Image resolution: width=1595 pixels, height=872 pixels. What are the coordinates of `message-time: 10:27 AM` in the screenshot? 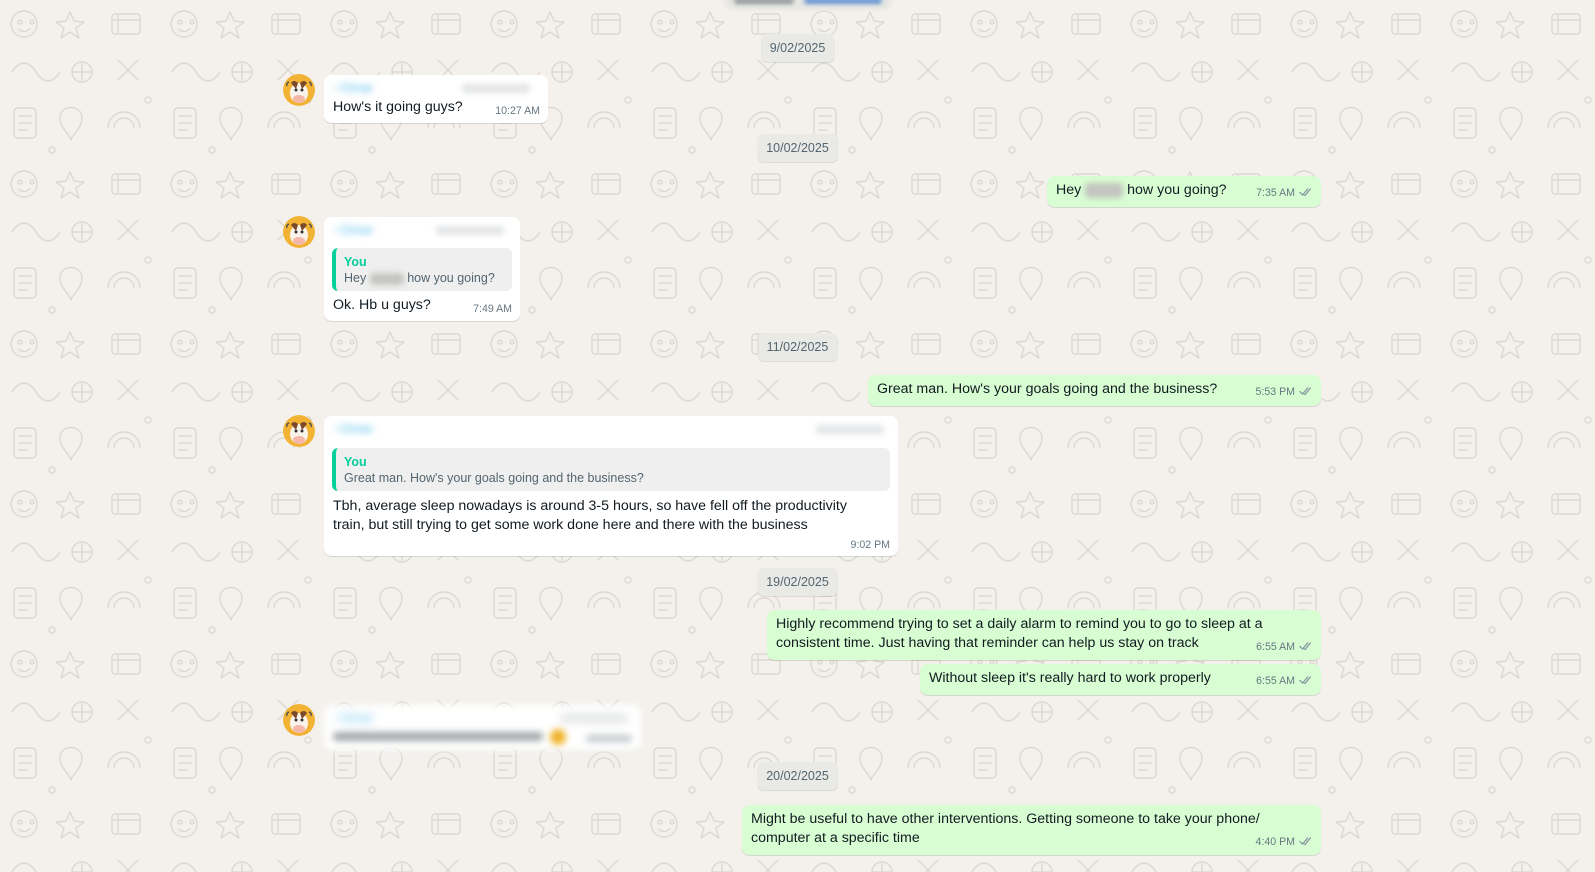 It's located at (517, 111).